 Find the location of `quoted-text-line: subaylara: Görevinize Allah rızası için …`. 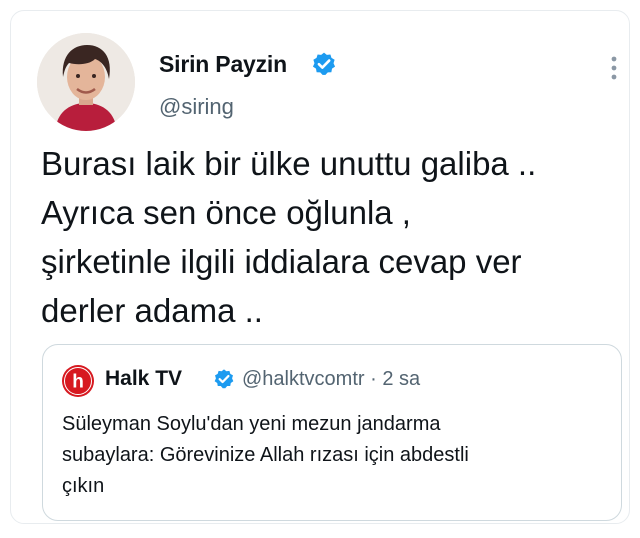

quoted-text-line: subaylara: Görevinize Allah rızası için … is located at coordinates (265, 455).